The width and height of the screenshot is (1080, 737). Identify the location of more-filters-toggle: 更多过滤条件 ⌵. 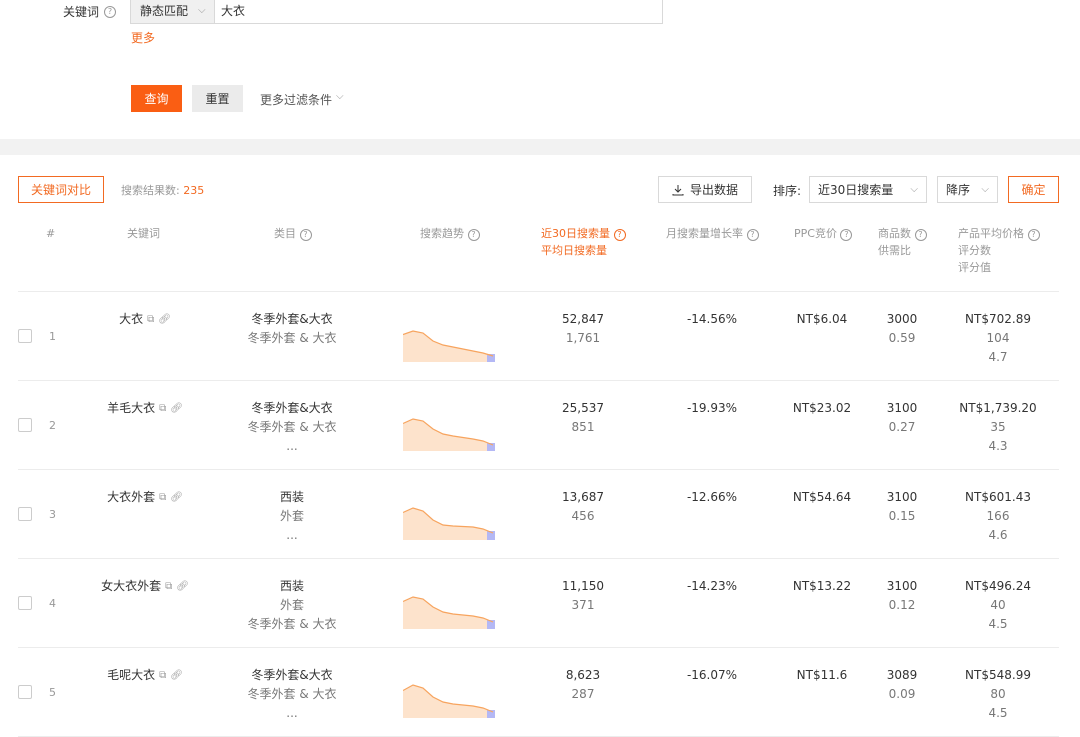
(302, 99).